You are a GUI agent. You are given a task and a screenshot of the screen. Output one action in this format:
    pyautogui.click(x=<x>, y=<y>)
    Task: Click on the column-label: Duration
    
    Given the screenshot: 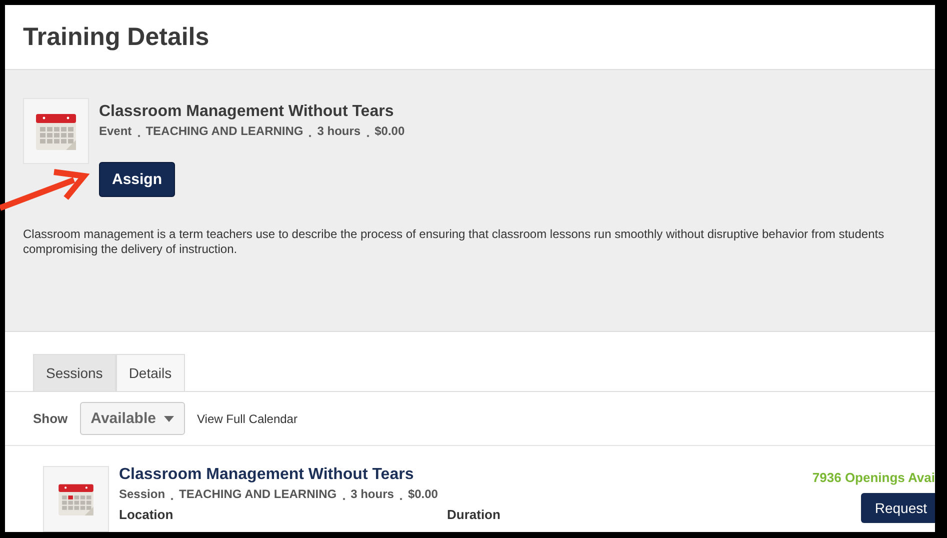 What is the action you would take?
    pyautogui.click(x=473, y=514)
    